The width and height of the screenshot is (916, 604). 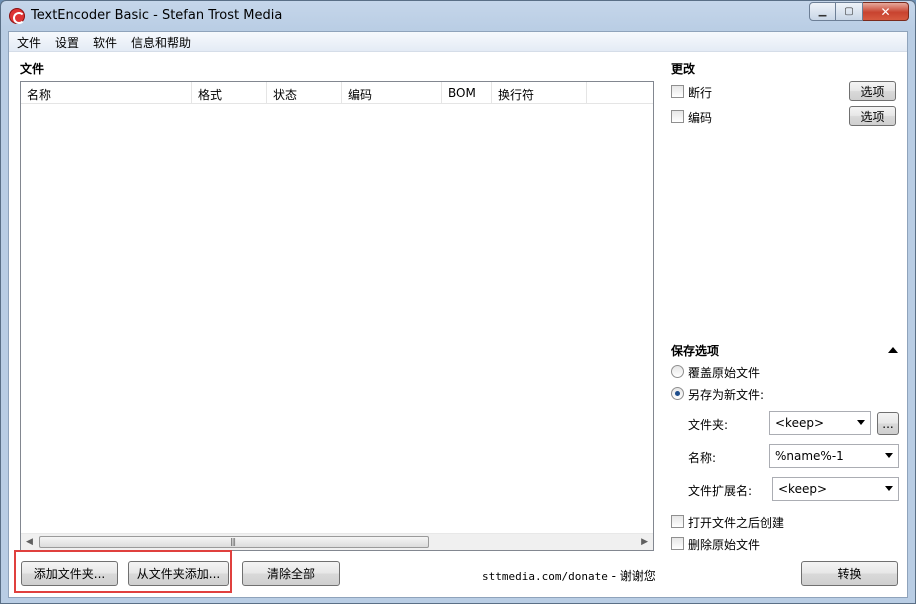 What do you see at coordinates (157, 15) in the screenshot?
I see `window-title: TextEncoder Basic - Stefan Trost Media` at bounding box center [157, 15].